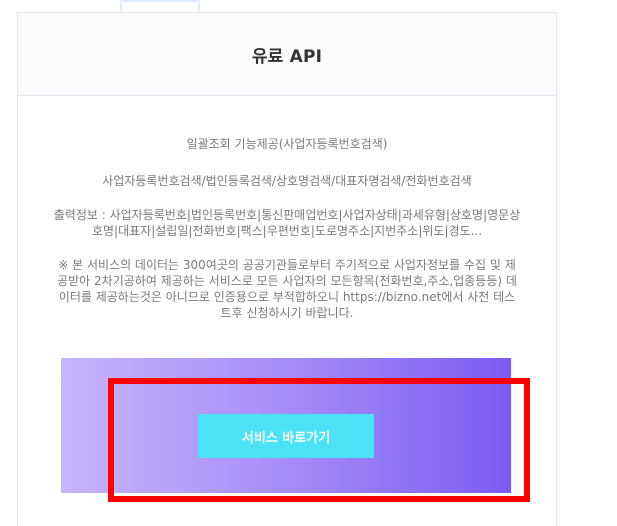  I want to click on card-title: 유료 API, so click(287, 56).